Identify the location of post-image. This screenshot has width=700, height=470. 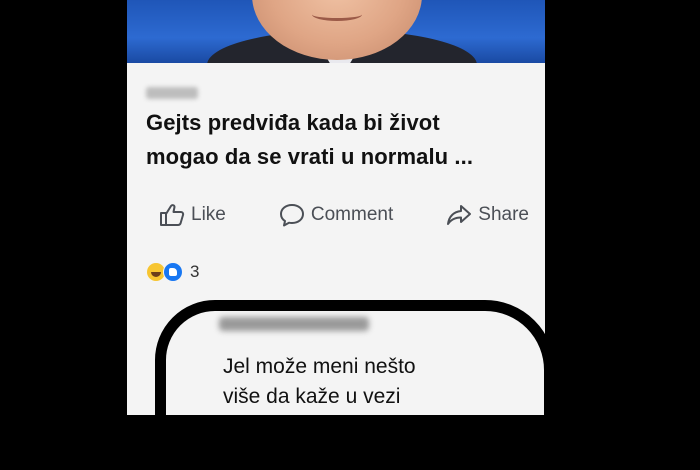
(336, 31).